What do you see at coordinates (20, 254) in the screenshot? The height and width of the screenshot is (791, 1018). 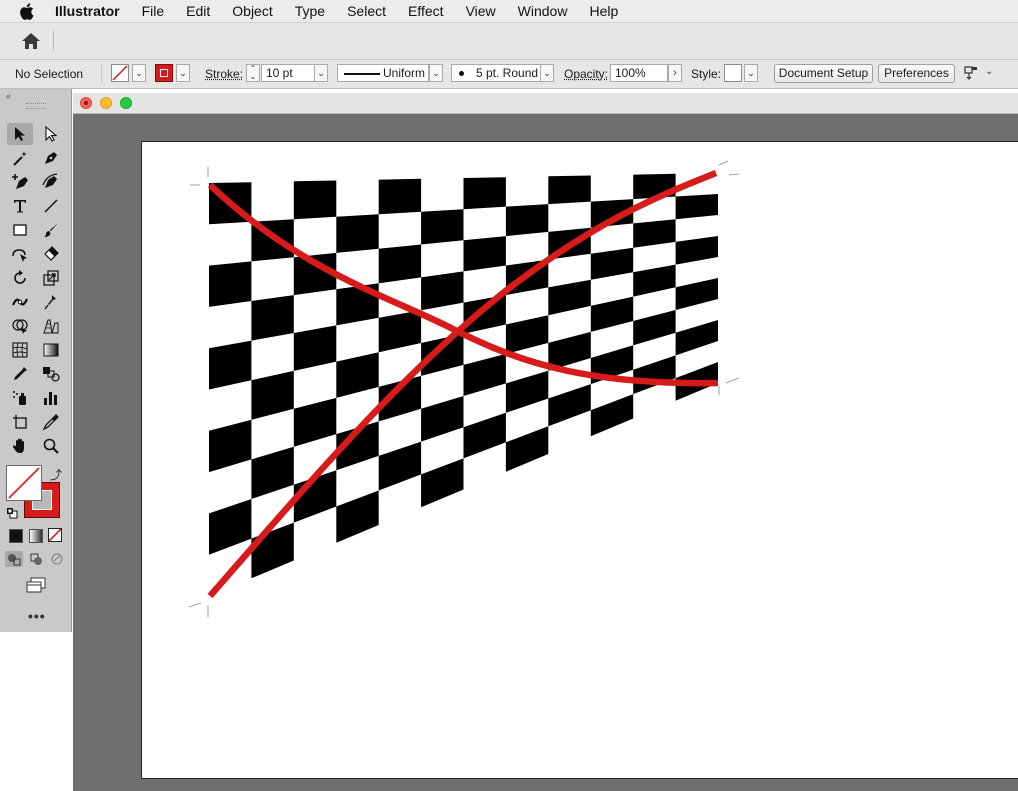 I see `shaper-tool-icon` at bounding box center [20, 254].